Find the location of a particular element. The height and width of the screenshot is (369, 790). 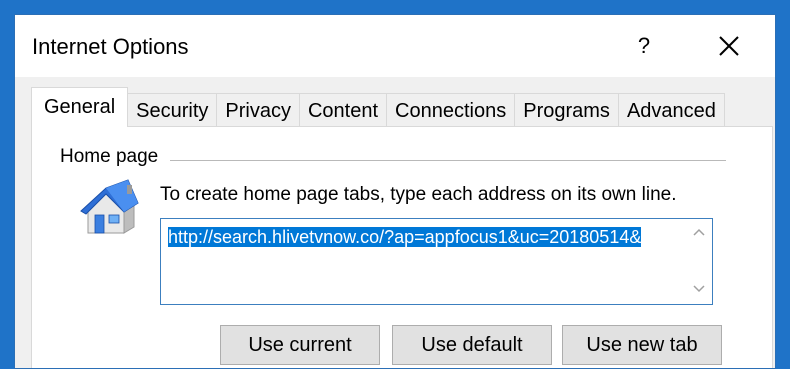

group-divider is located at coordinates (448, 160).